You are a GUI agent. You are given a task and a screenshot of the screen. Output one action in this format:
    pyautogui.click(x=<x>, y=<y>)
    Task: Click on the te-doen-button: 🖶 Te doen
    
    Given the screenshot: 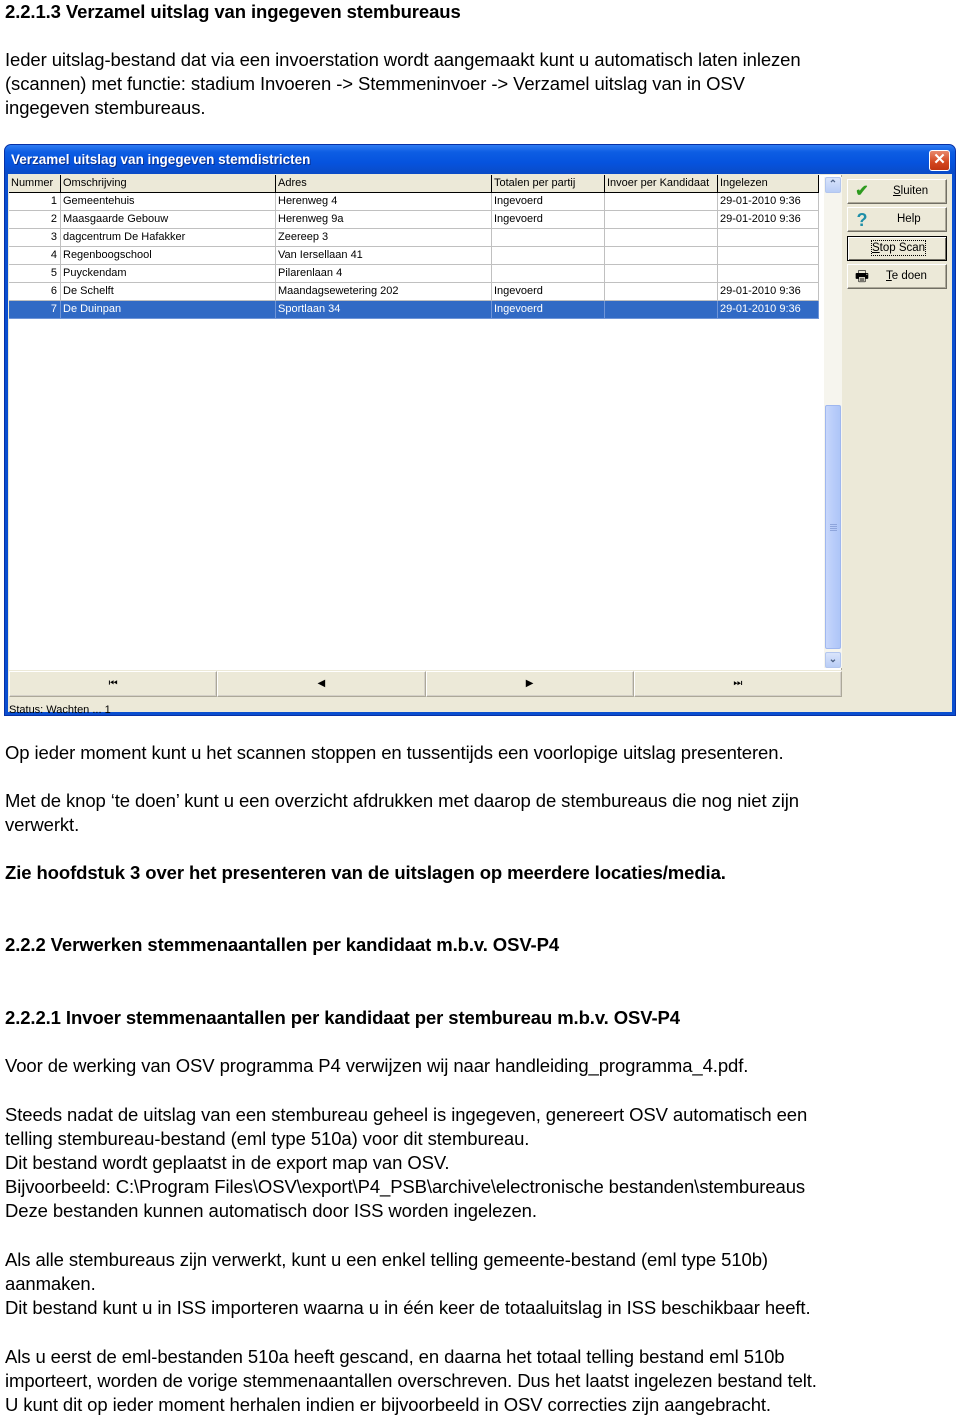 What is the action you would take?
    pyautogui.click(x=897, y=276)
    